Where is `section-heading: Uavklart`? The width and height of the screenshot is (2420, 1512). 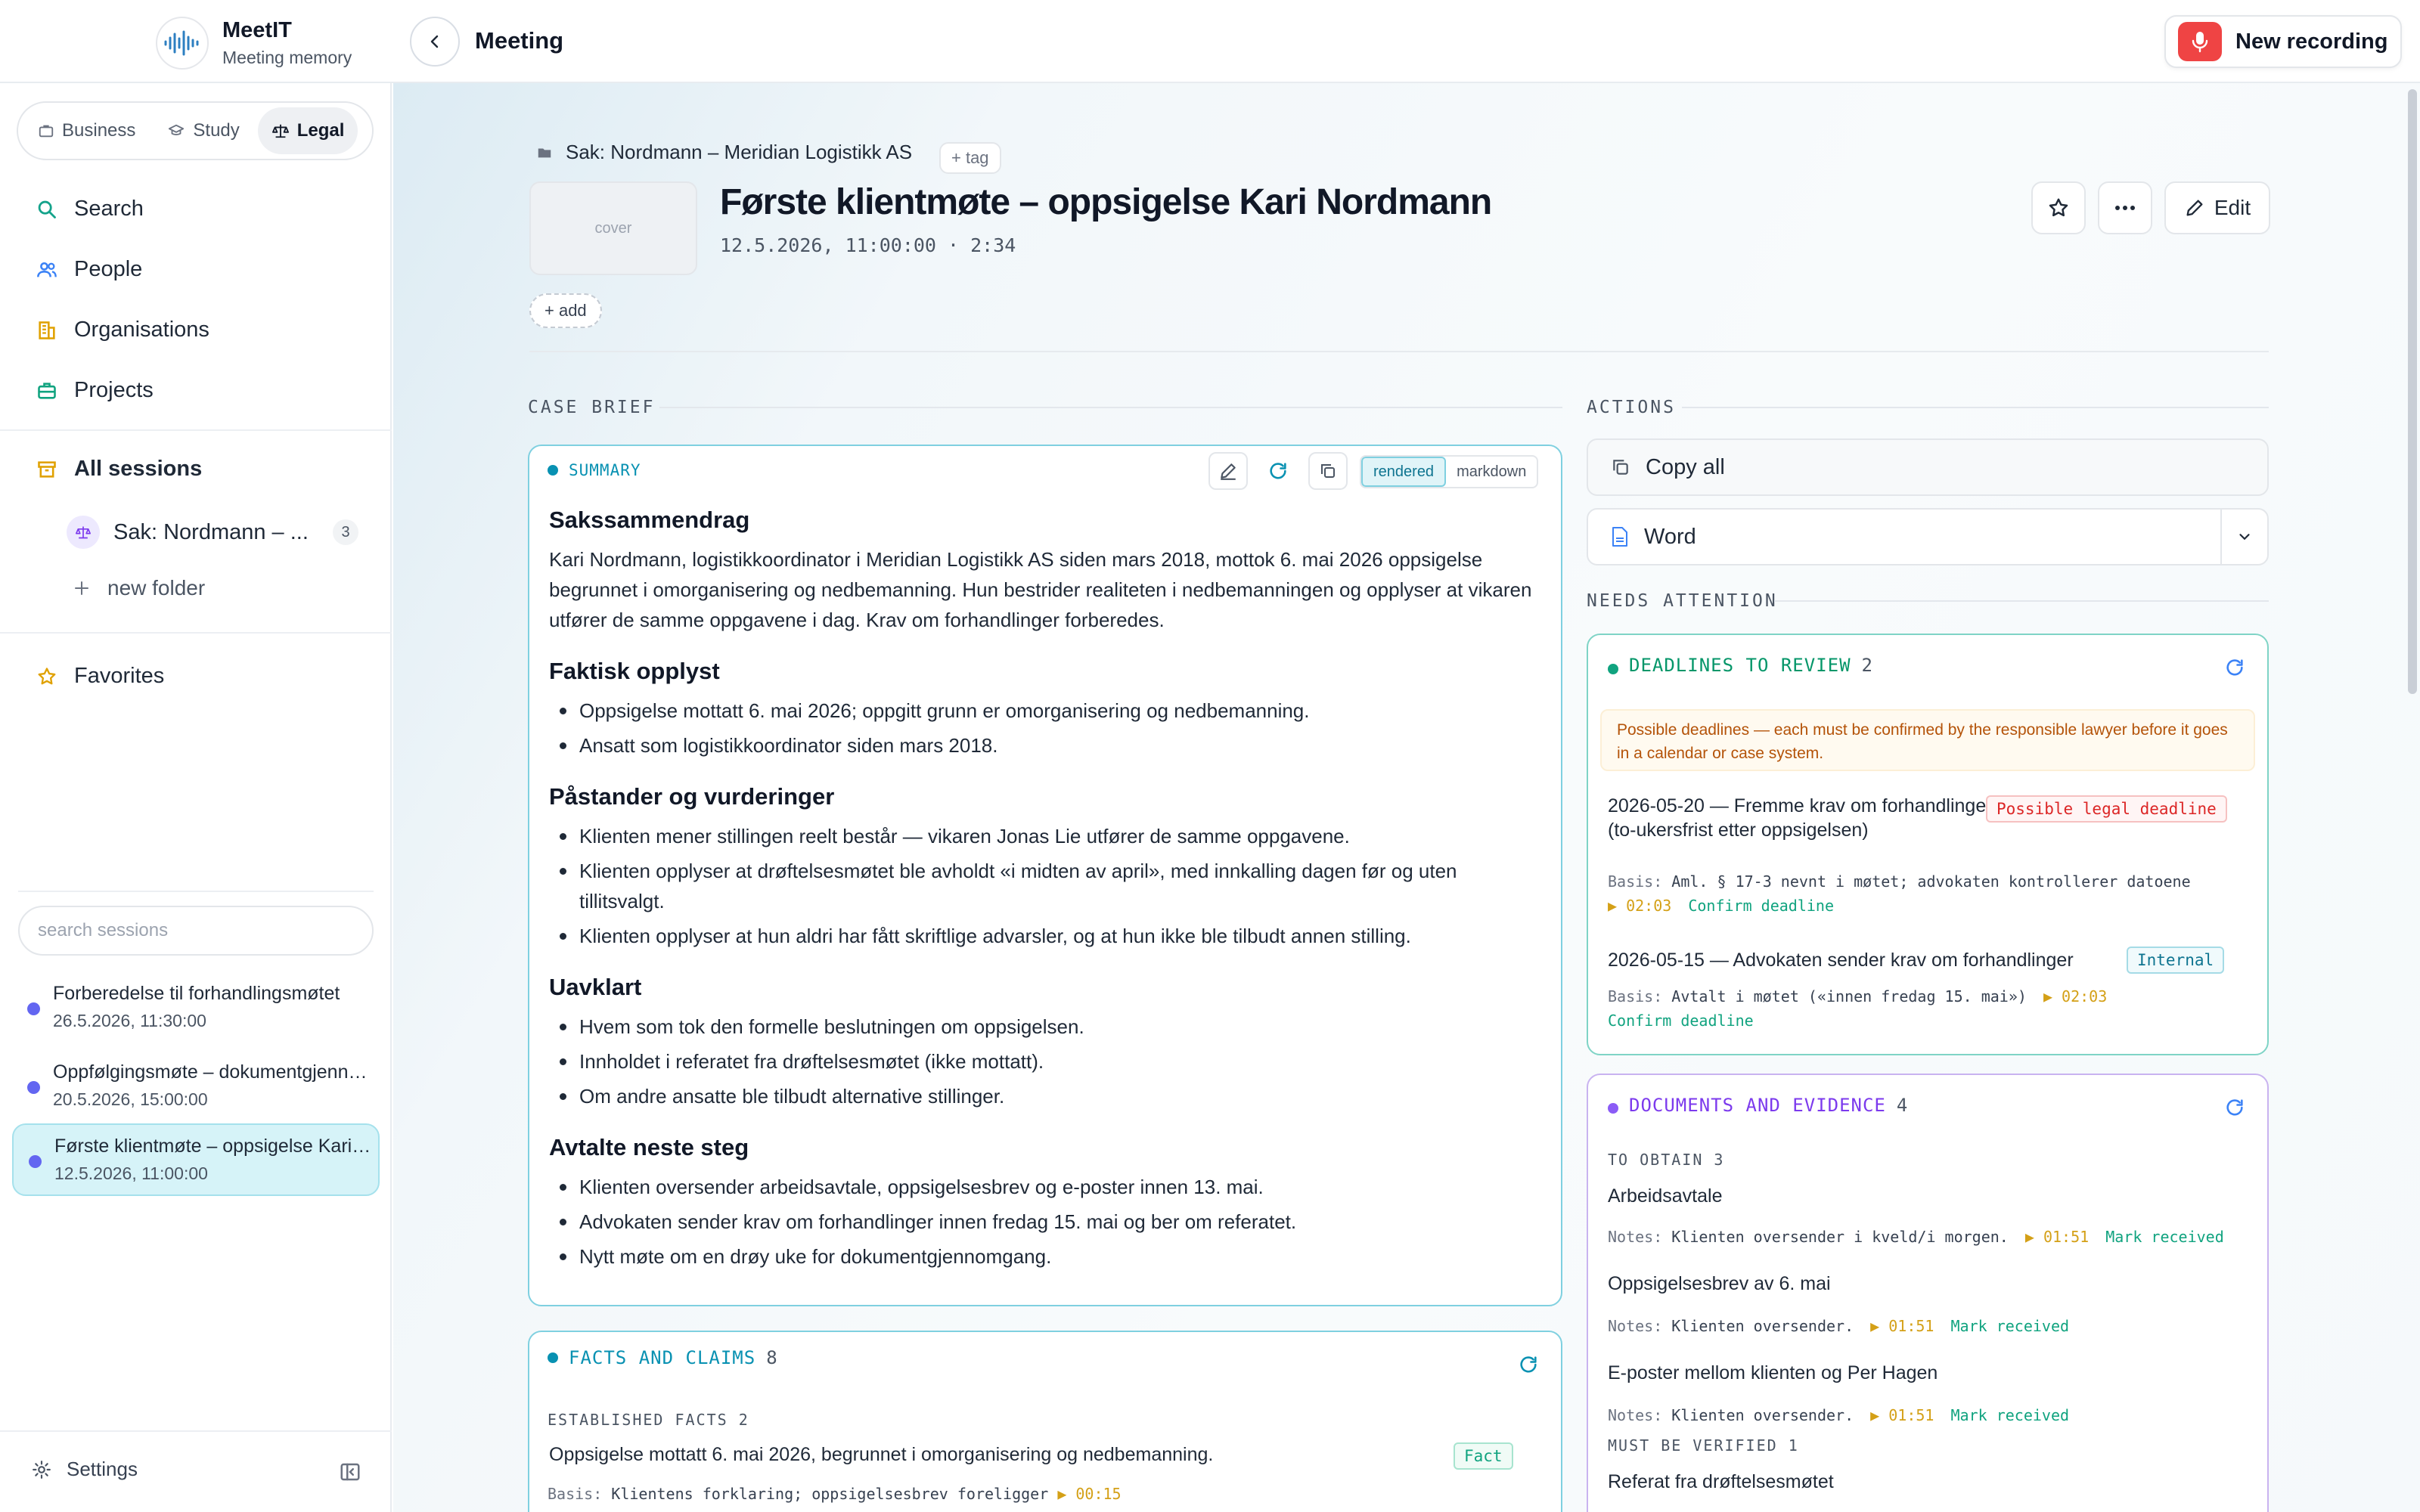
section-heading: Uavklart is located at coordinates (595, 987).